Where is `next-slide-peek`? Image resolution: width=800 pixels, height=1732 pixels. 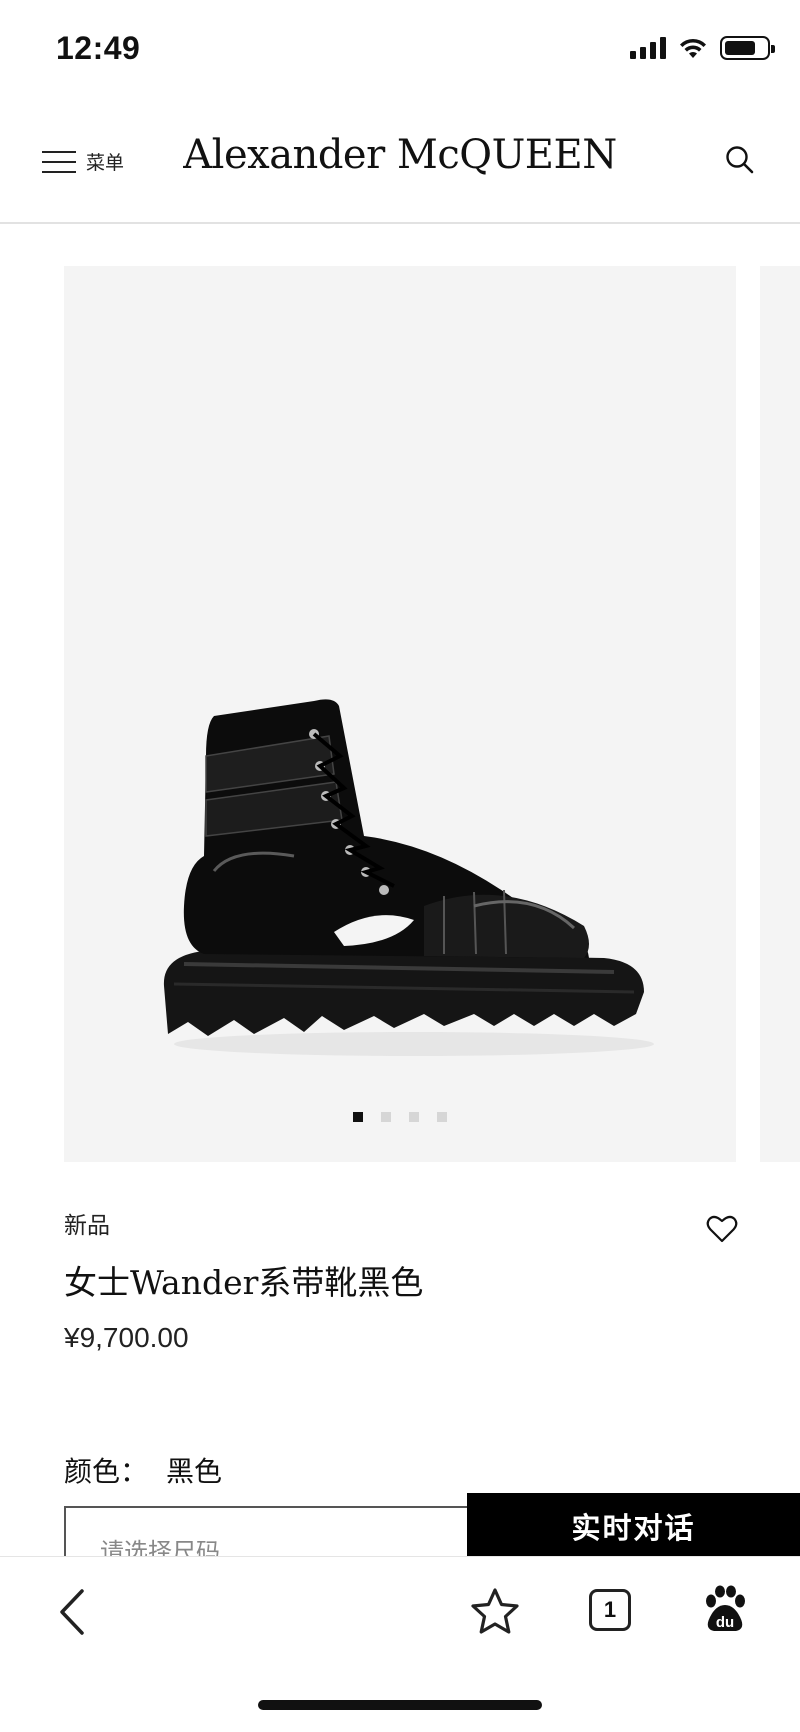 next-slide-peek is located at coordinates (780, 714).